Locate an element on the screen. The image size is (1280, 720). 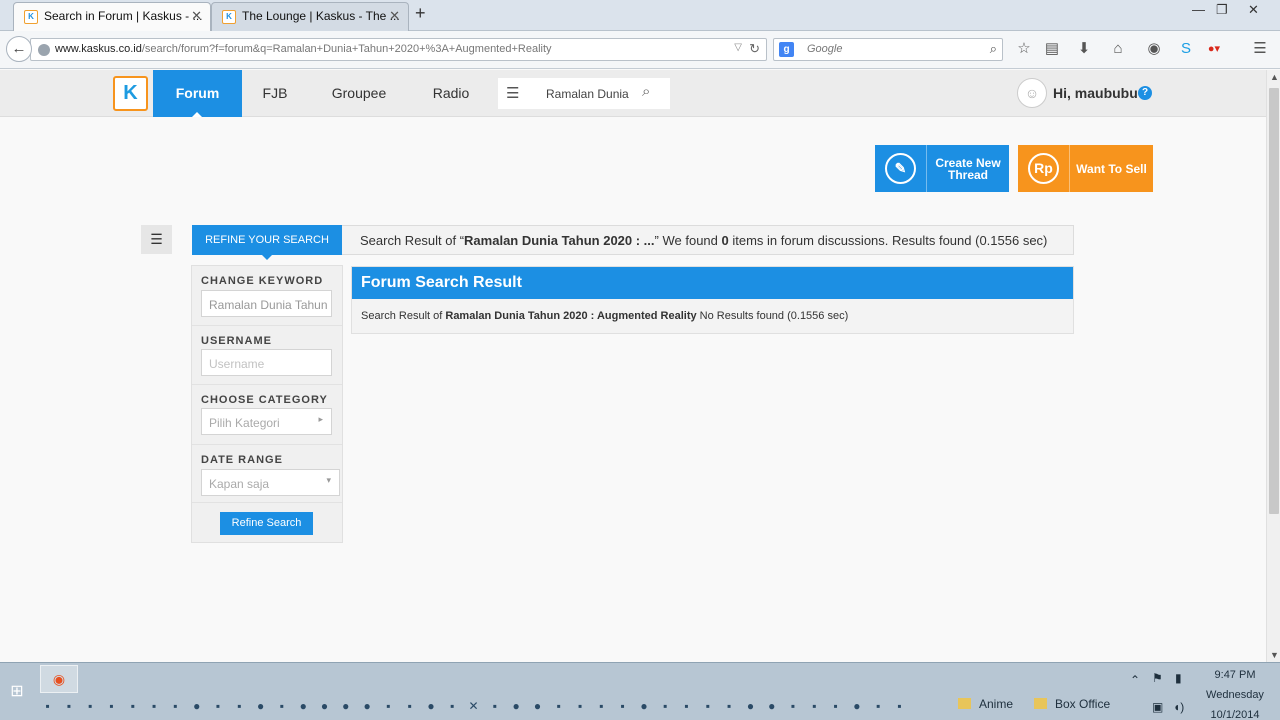
sidebar-toggle-icon: ☰ is located at coordinates (156, 239).